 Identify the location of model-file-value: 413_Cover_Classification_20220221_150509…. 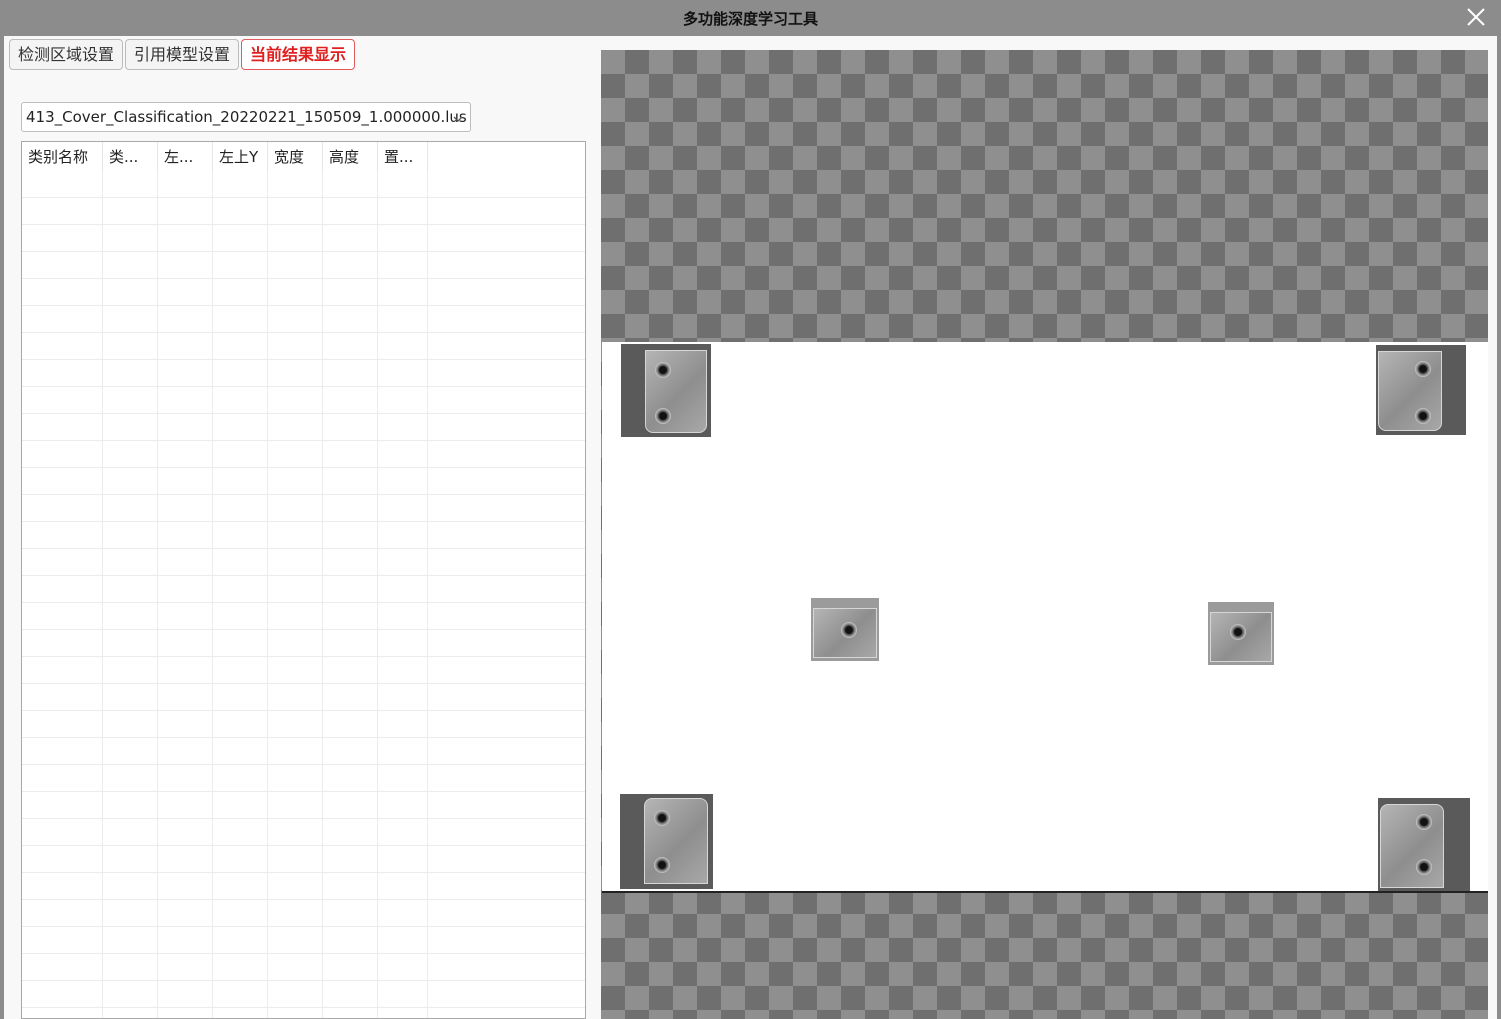
(246, 117).